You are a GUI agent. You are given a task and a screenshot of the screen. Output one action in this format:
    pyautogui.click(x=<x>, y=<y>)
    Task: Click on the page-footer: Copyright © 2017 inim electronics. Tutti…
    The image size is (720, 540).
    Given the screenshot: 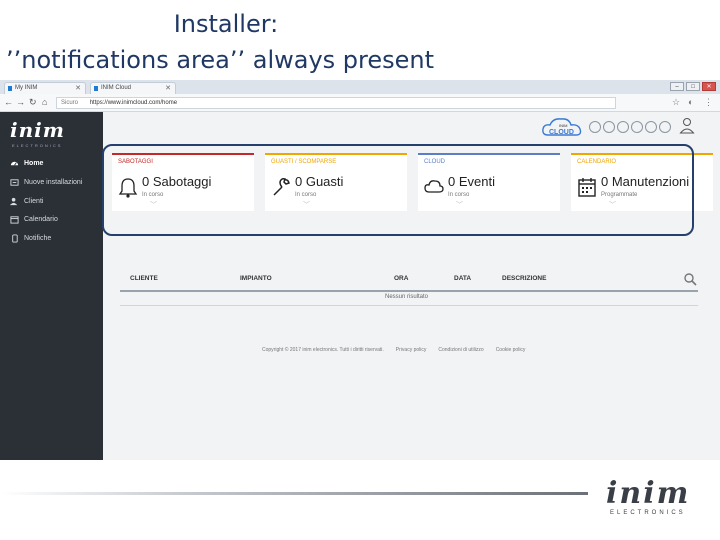 What is the action you would take?
    pyautogui.click(x=393, y=350)
    